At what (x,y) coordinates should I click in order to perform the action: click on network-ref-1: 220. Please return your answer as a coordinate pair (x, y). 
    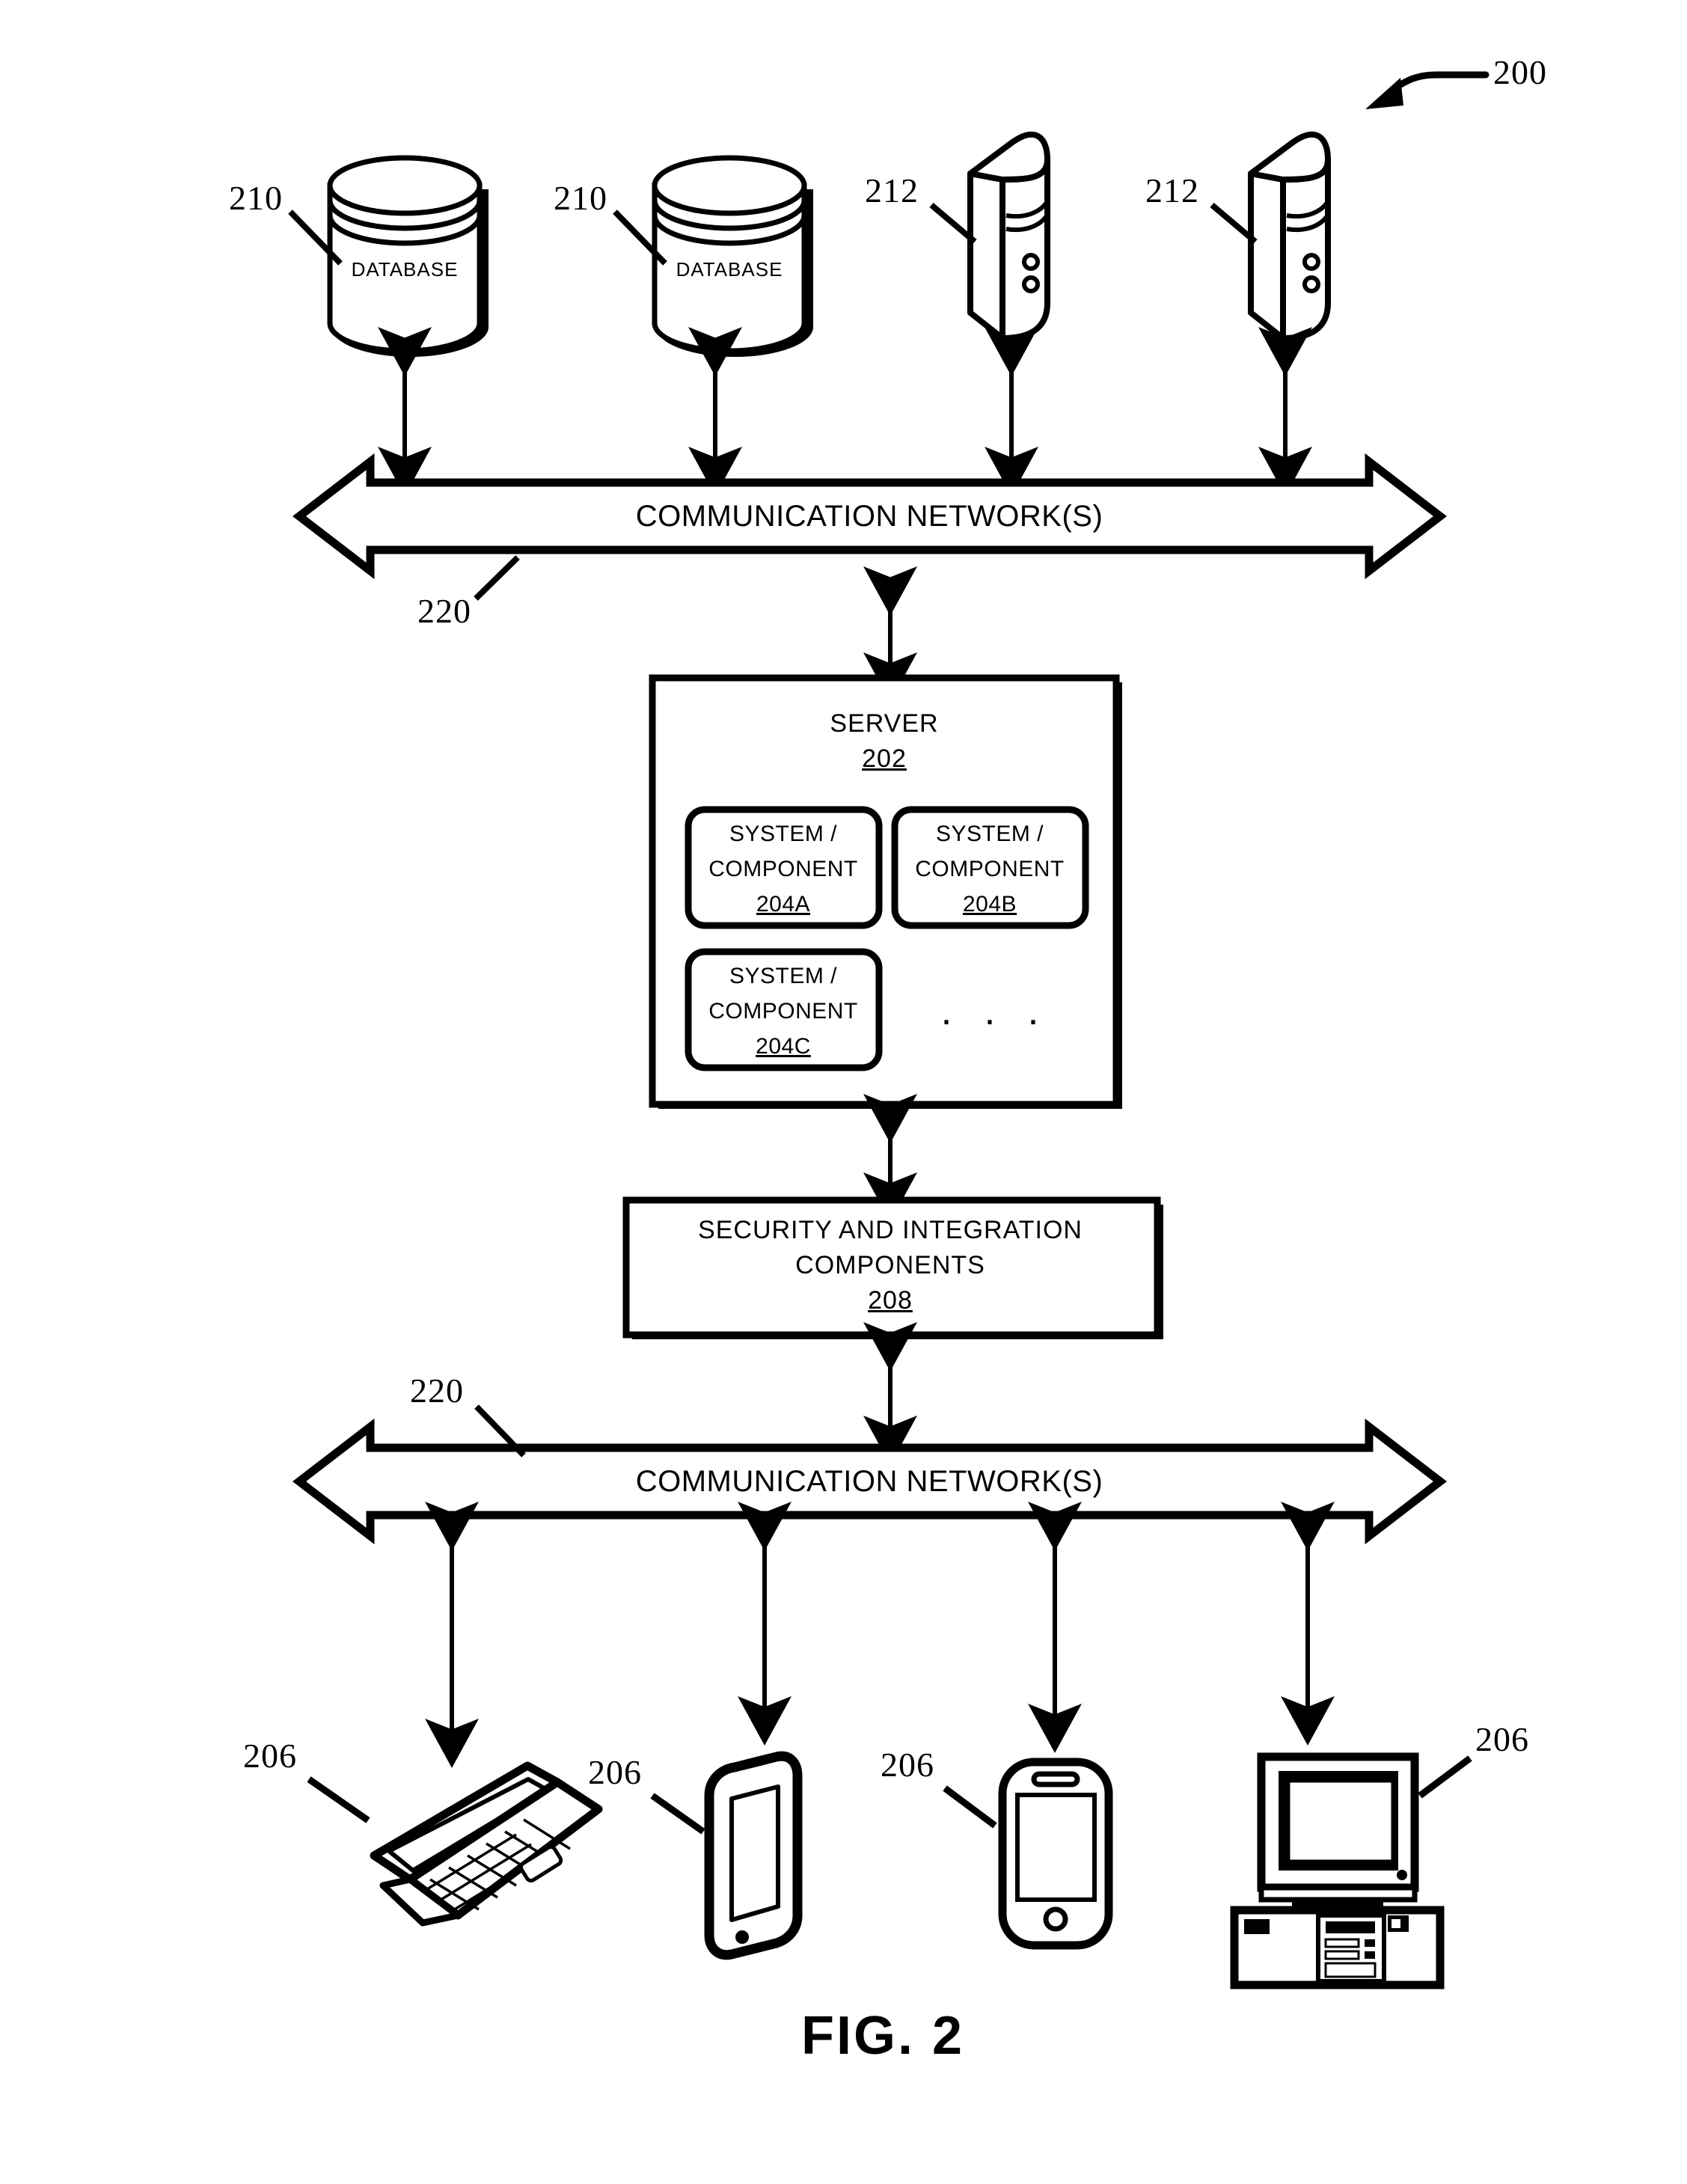
    Looking at the image, I should click on (444, 611).